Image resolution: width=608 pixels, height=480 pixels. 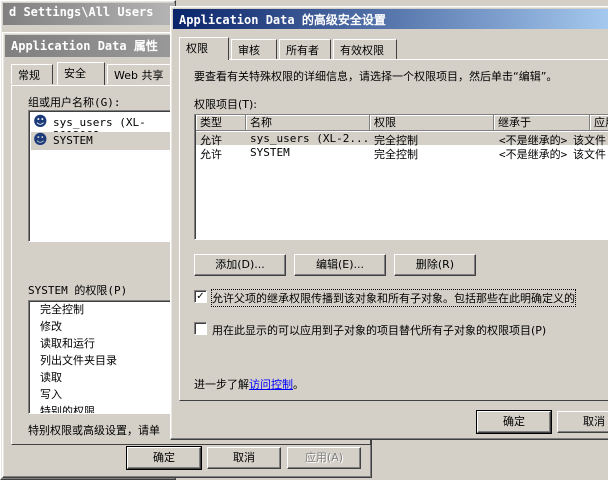 I want to click on permissions-list: 完全控制 修改 读取和运行 列出文件夹目录 读取 写入 特别的权限, so click(x=103, y=357).